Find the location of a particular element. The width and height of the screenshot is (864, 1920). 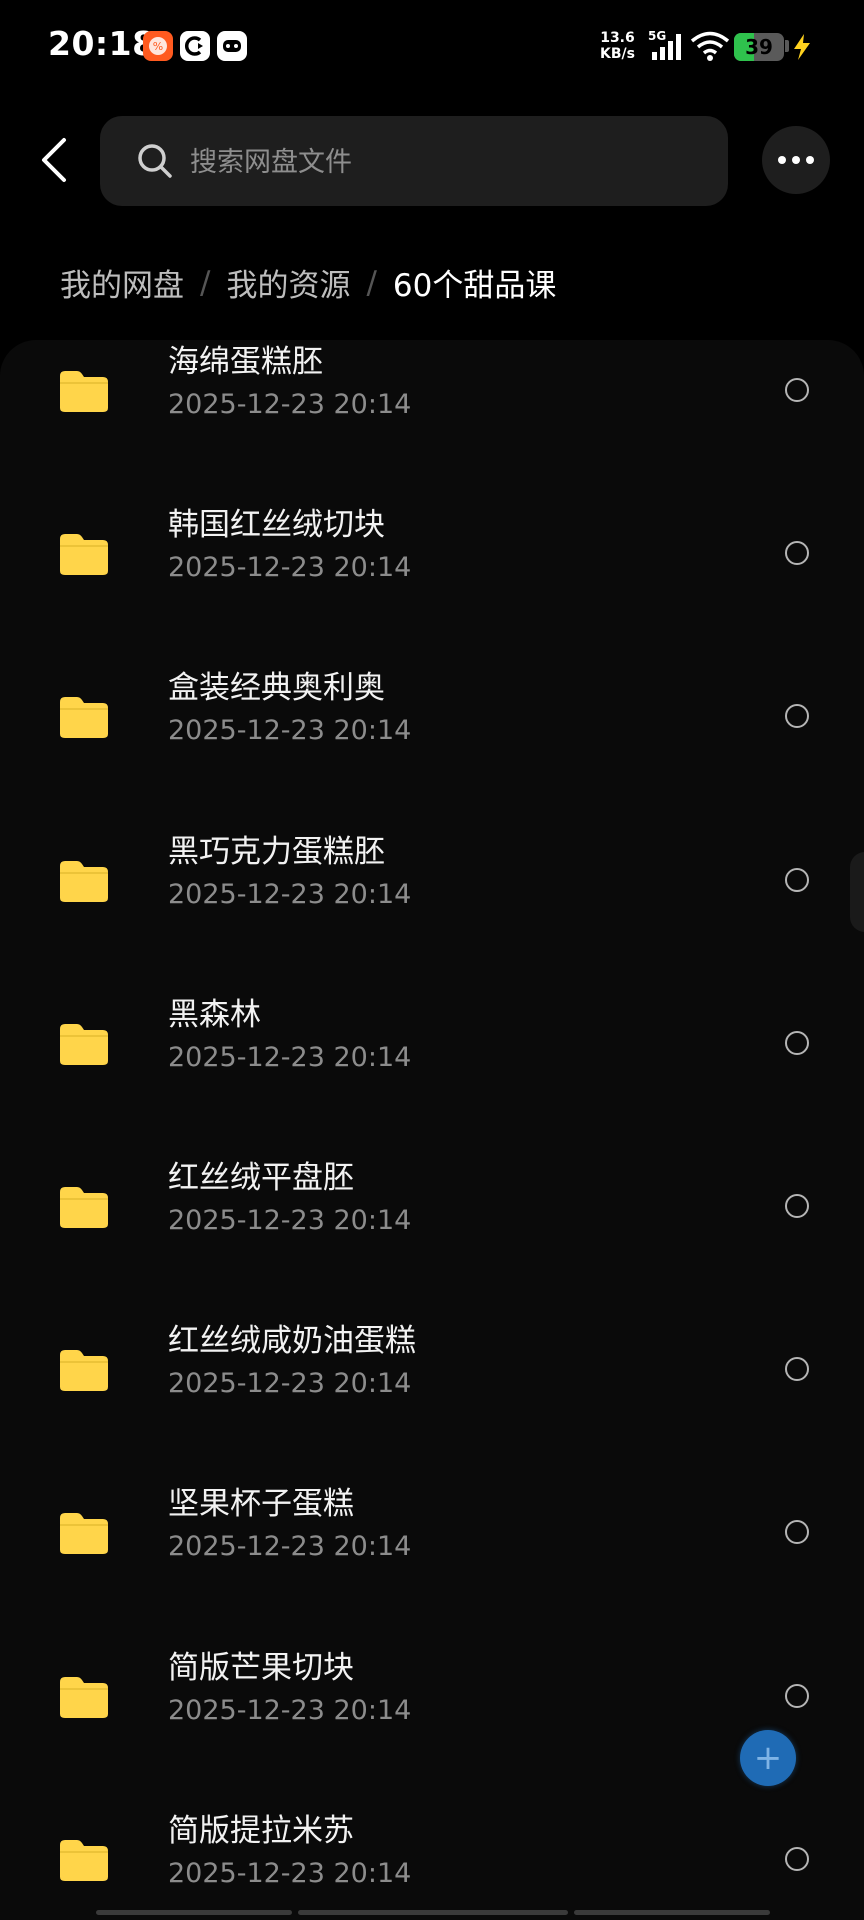

breadcrumb: 我的网盘 / 我的资源 / 60个甜品课 is located at coordinates (308, 282).